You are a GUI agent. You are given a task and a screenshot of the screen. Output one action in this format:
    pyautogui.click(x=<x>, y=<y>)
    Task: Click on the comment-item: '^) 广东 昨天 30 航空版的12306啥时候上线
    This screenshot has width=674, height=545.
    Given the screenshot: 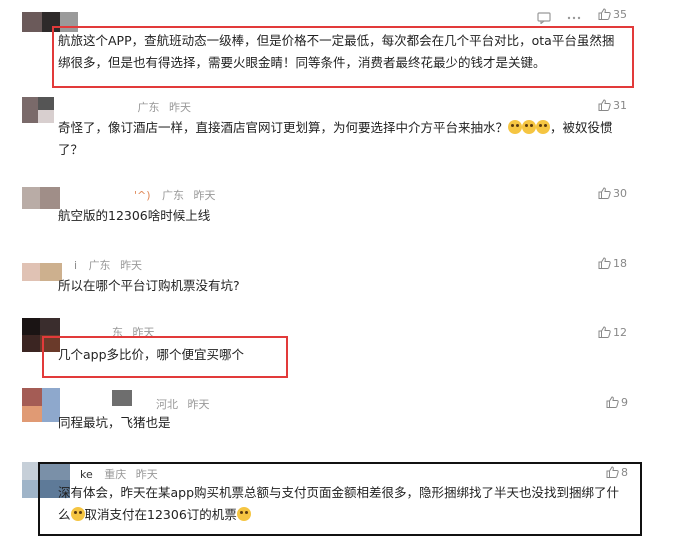 What is the action you would take?
    pyautogui.click(x=337, y=210)
    